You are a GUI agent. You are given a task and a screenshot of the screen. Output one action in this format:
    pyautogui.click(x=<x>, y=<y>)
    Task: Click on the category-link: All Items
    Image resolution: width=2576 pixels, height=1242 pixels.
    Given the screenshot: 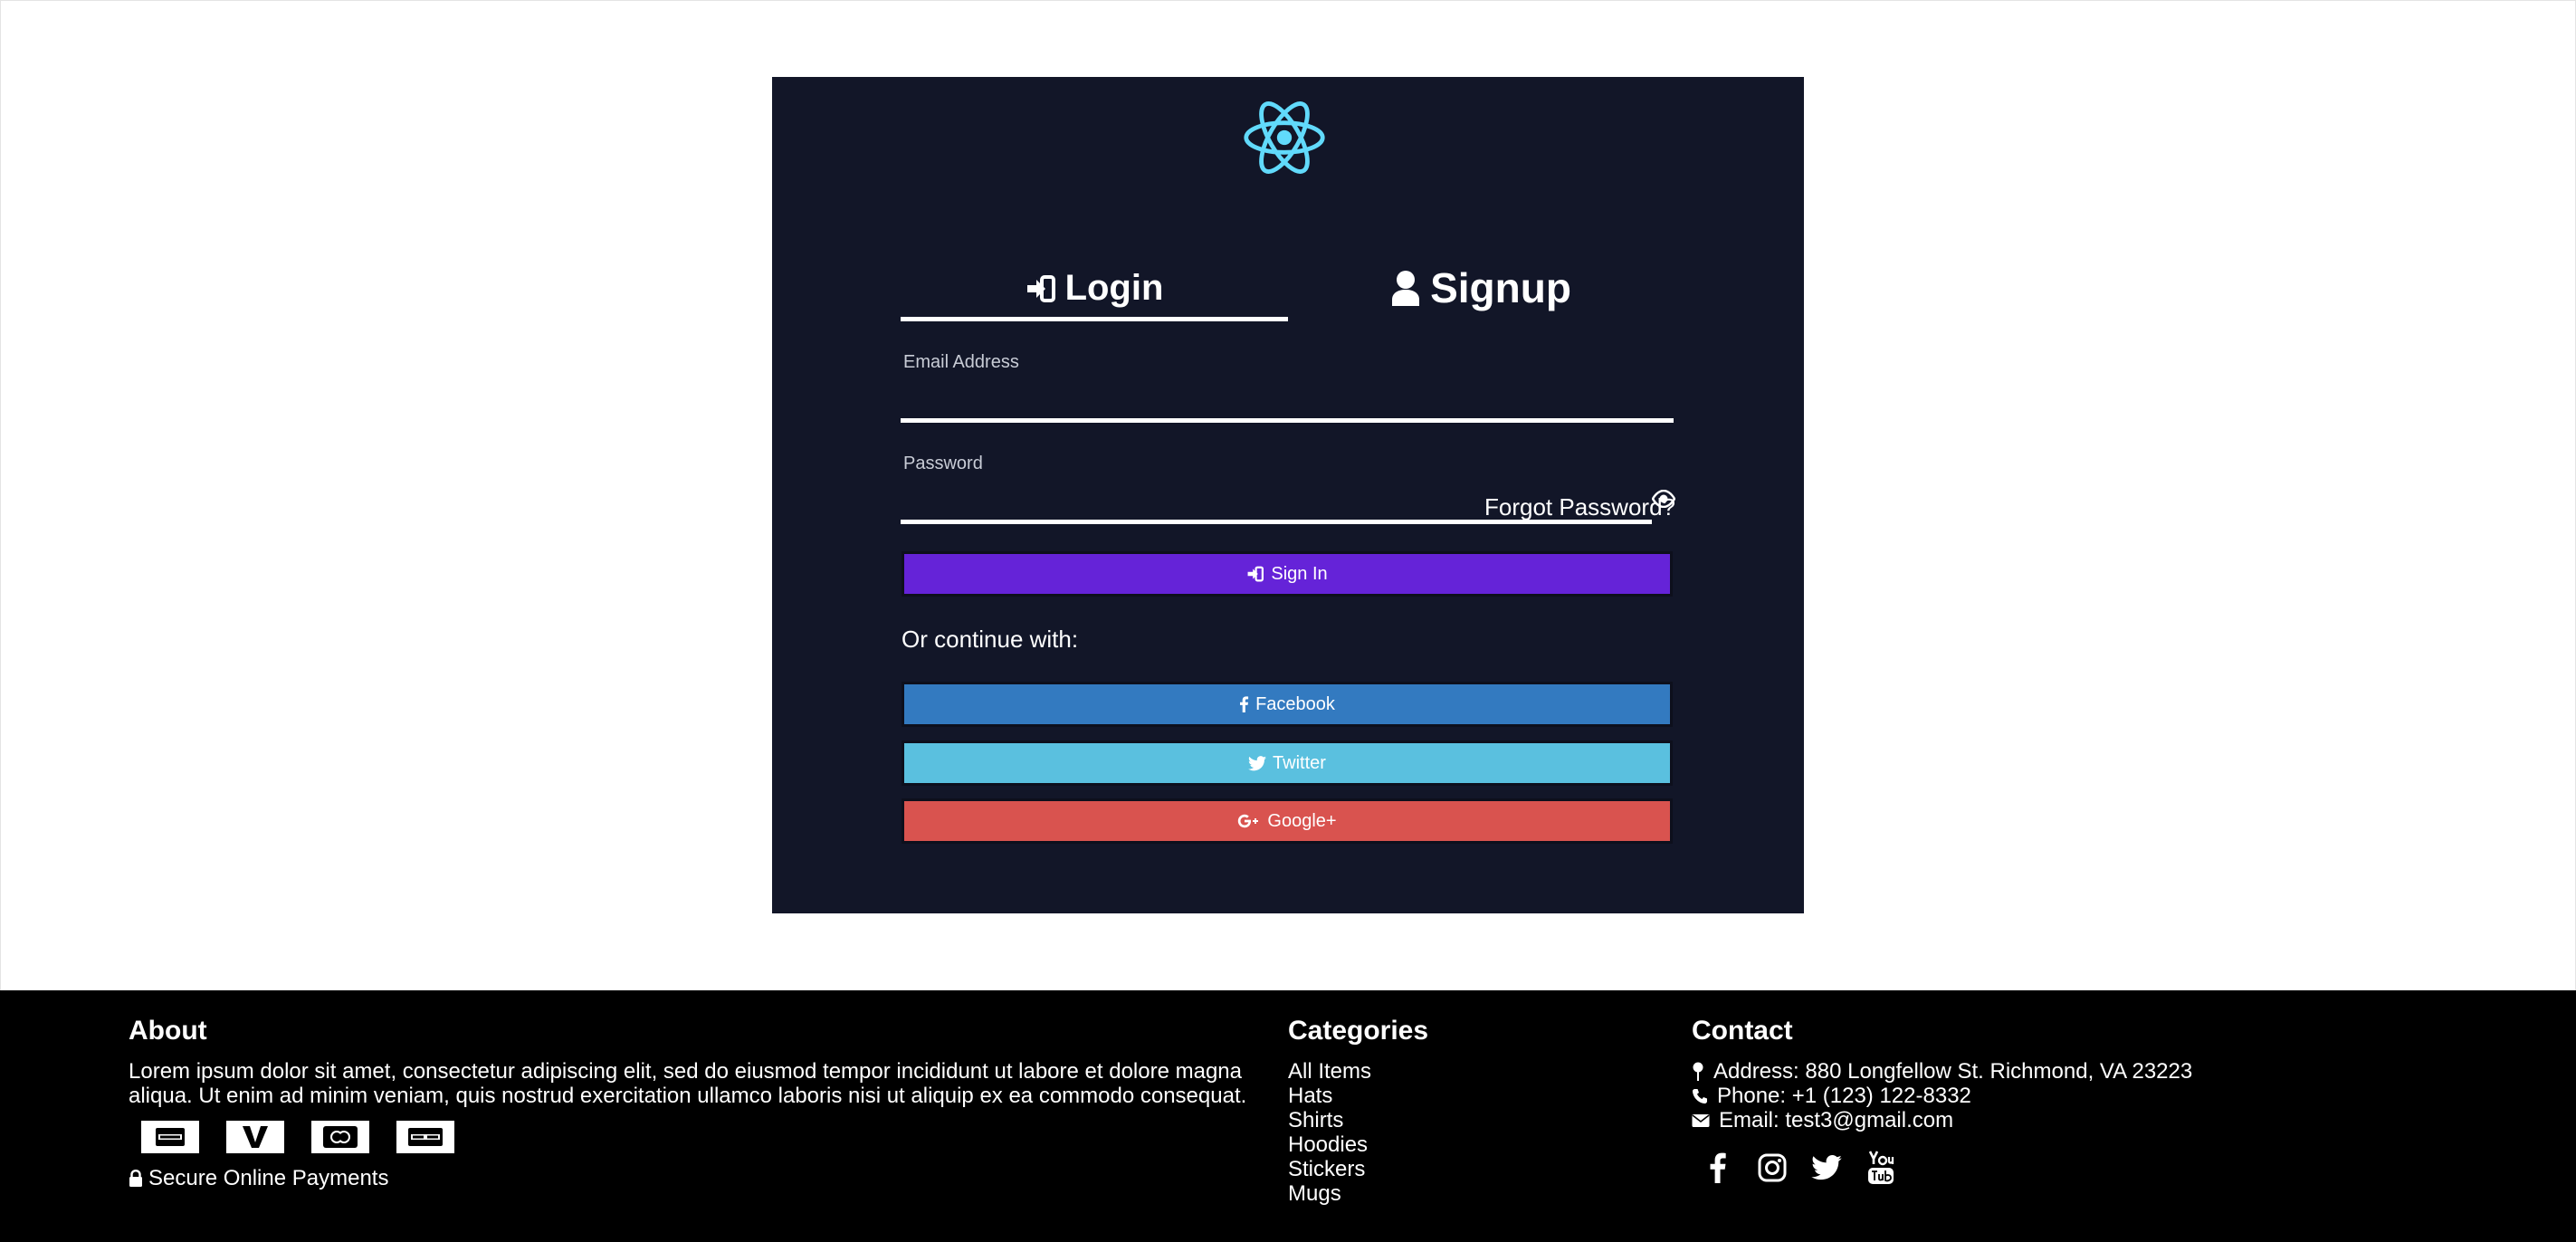 What is the action you would take?
    pyautogui.click(x=1358, y=1071)
    